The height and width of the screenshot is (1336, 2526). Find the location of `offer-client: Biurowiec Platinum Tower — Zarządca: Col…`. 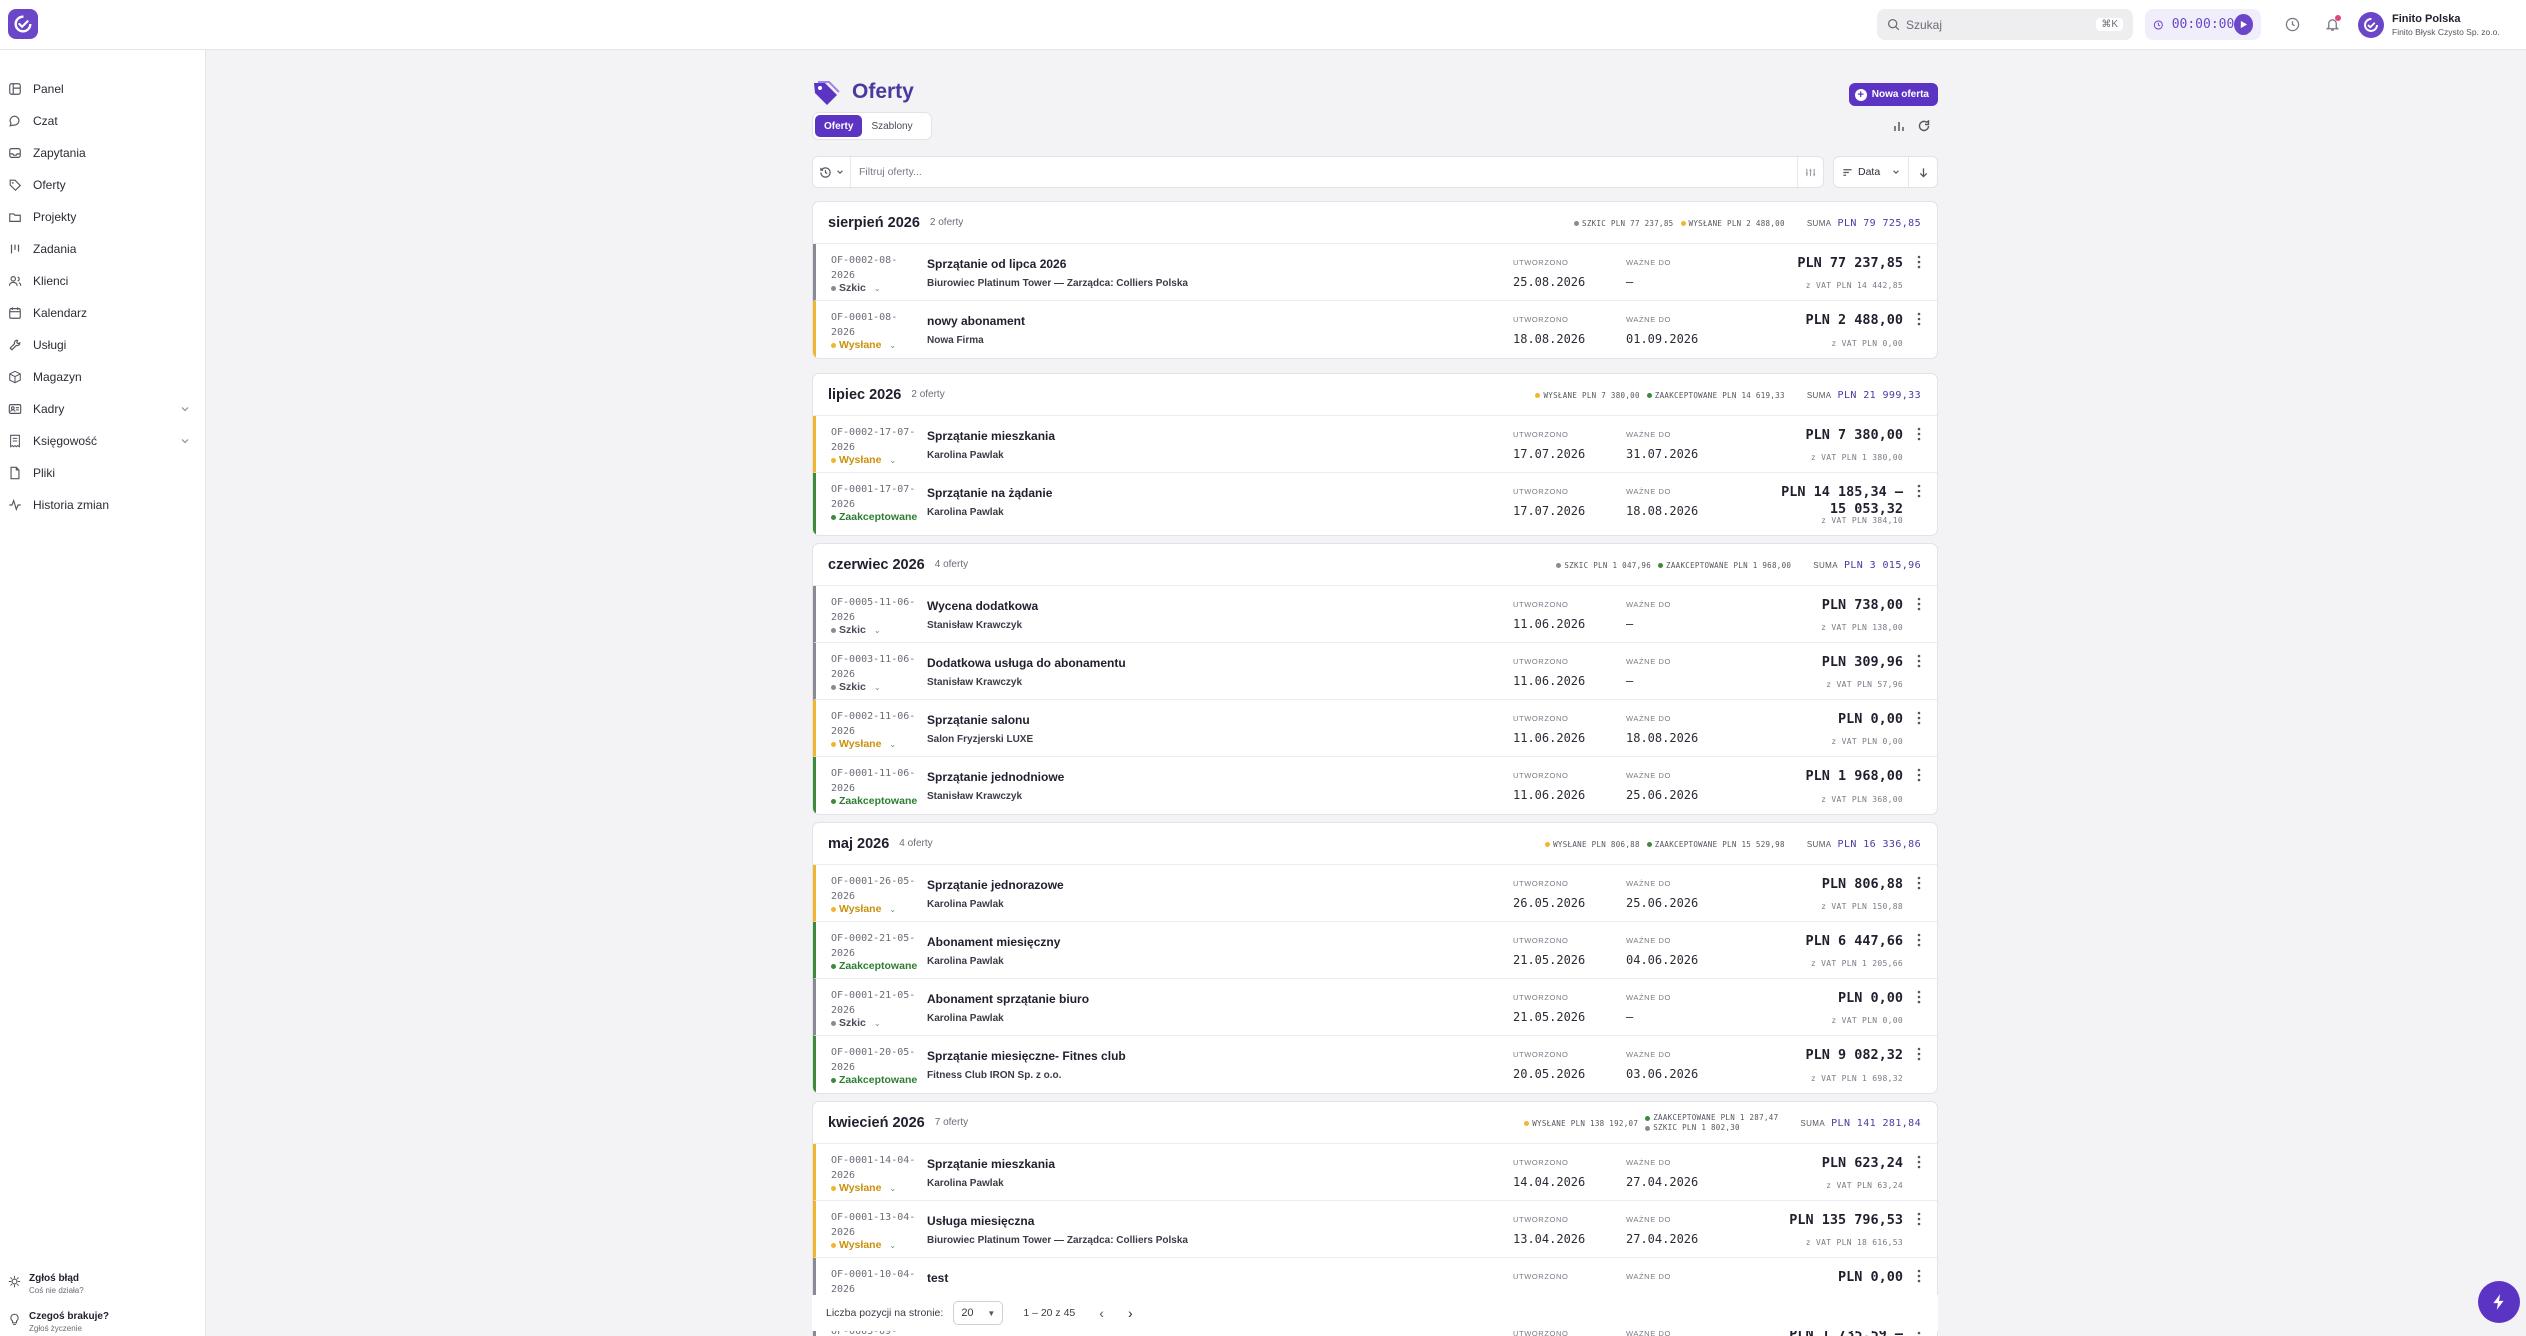

offer-client: Biurowiec Platinum Tower — Zarządca: Col… is located at coordinates (1057, 283).